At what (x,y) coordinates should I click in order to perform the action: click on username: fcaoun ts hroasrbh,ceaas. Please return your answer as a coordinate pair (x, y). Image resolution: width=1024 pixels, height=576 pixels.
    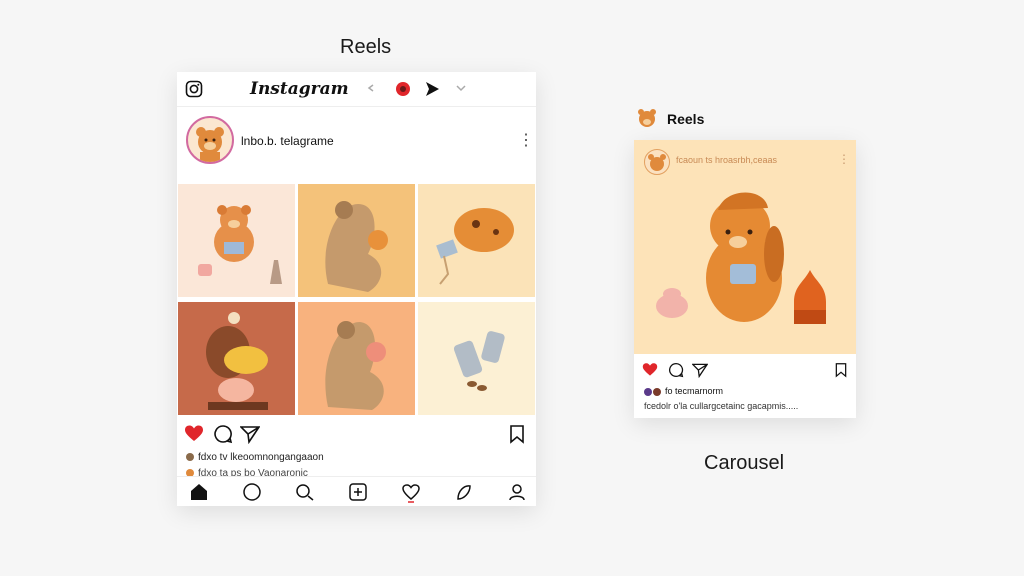
    Looking at the image, I should click on (726, 160).